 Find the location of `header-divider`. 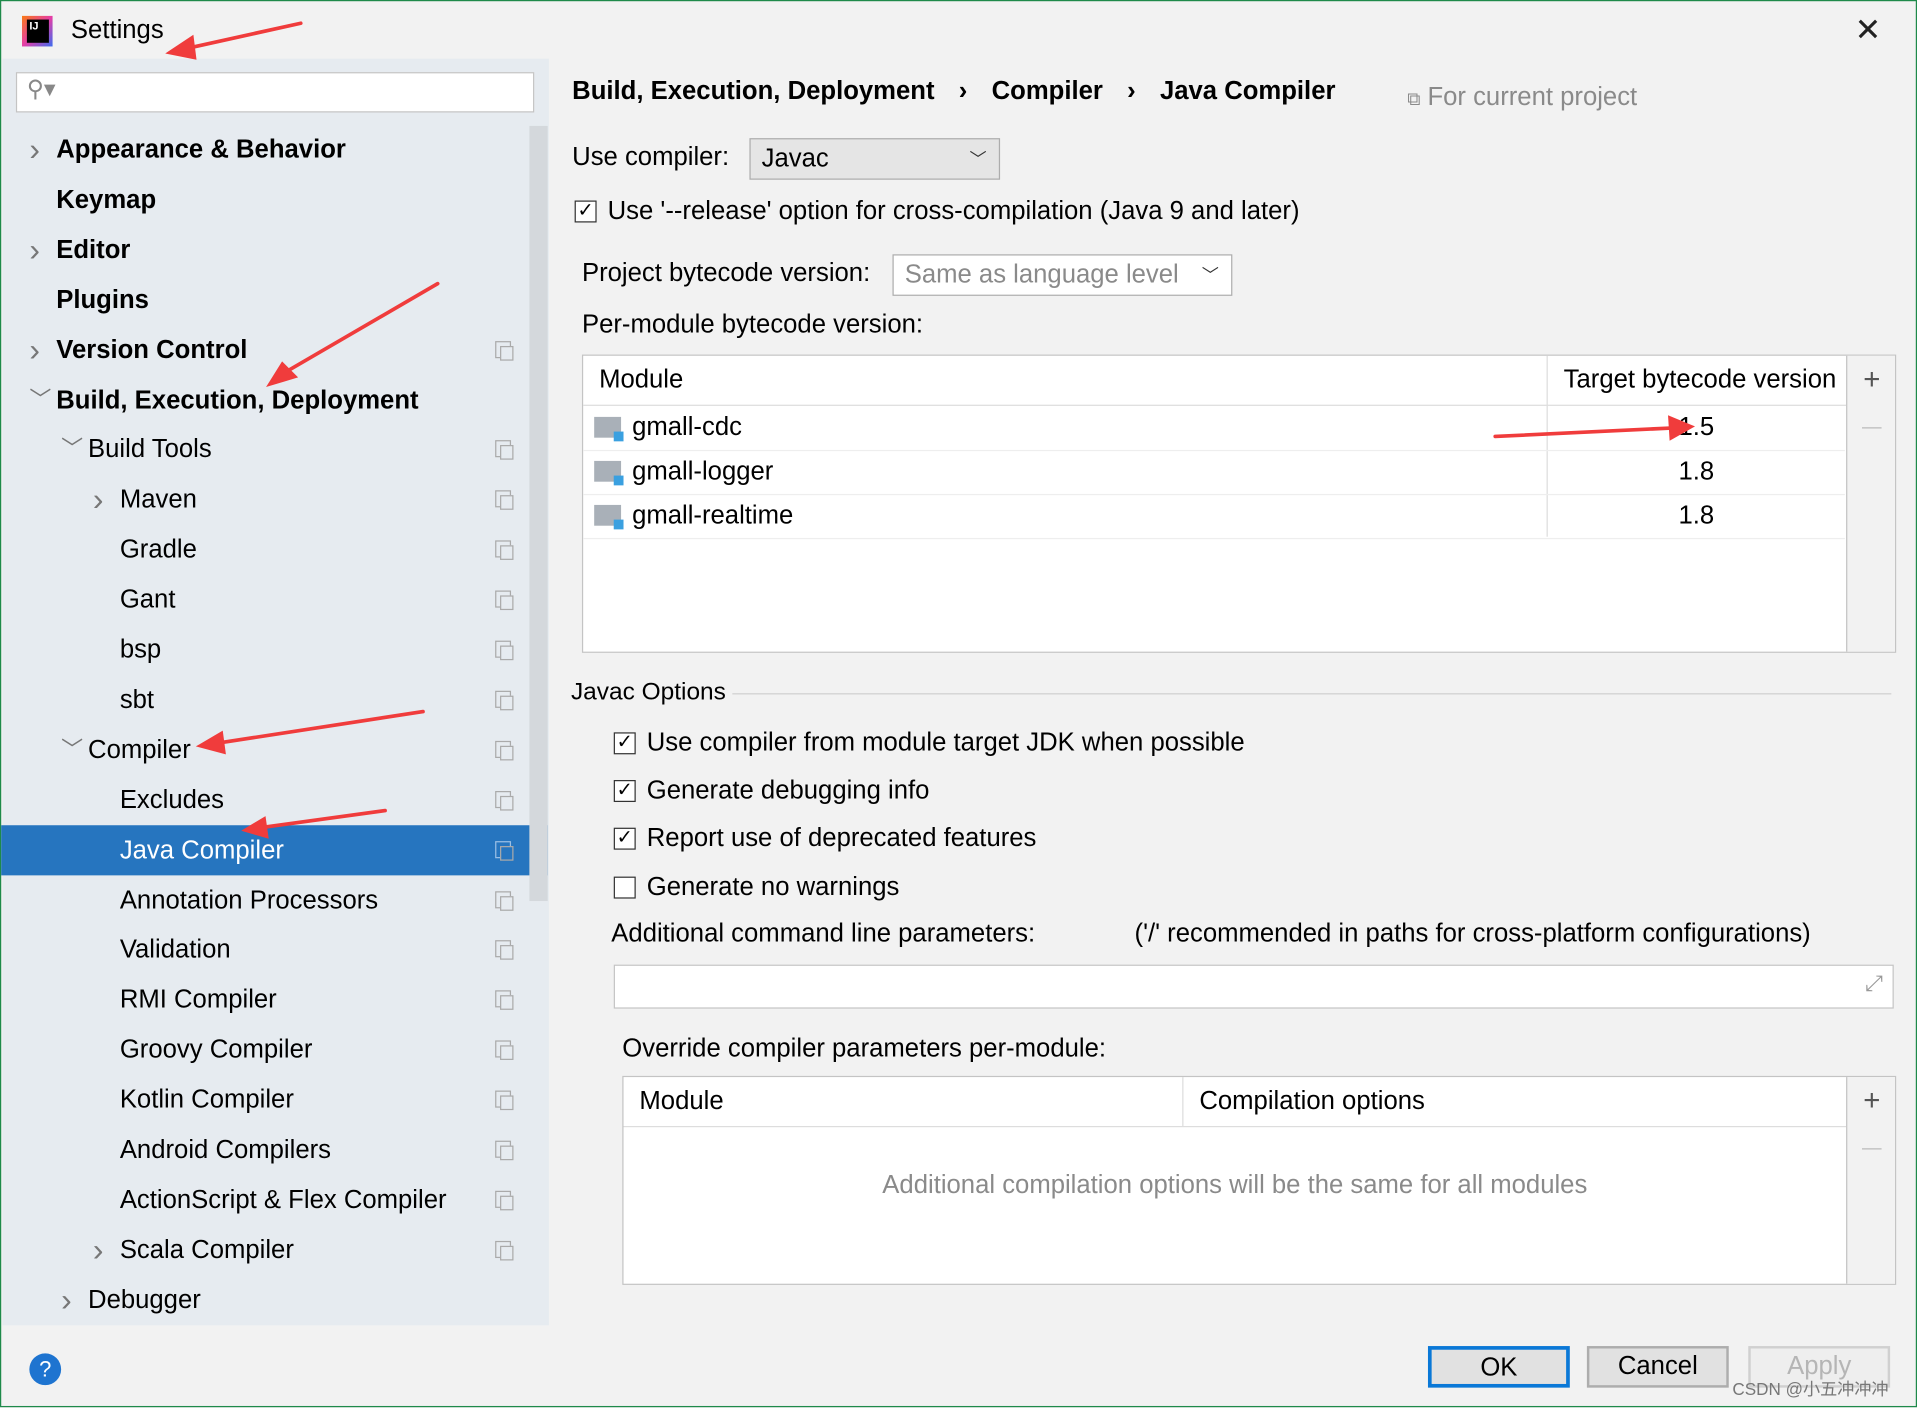

header-divider is located at coordinates (1235, 1126).